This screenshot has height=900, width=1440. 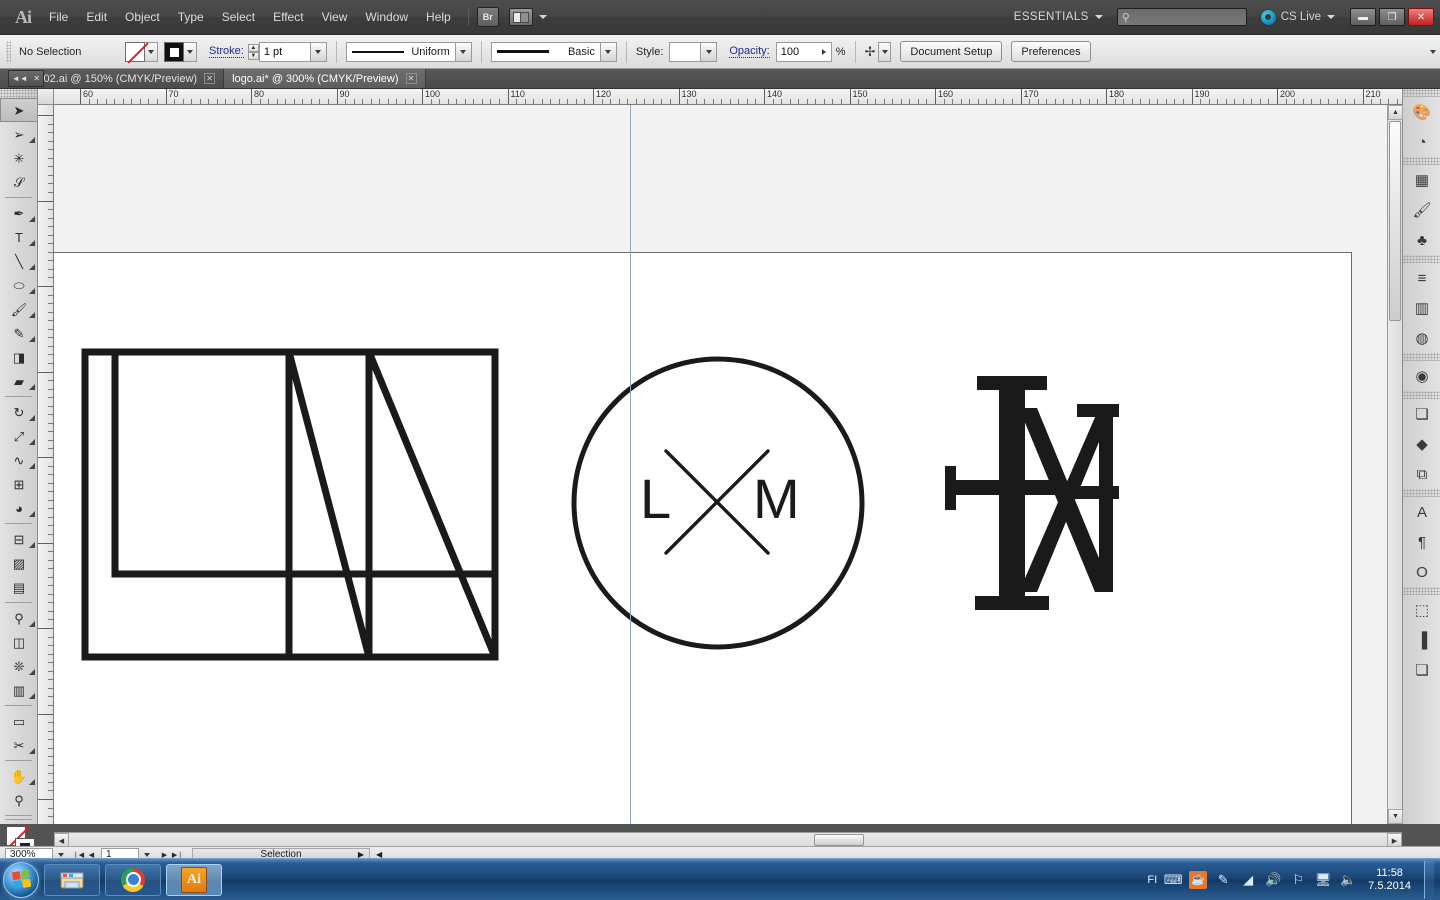 What do you see at coordinates (1421, 542) in the screenshot?
I see `paragraph-panel-icon: ¶` at bounding box center [1421, 542].